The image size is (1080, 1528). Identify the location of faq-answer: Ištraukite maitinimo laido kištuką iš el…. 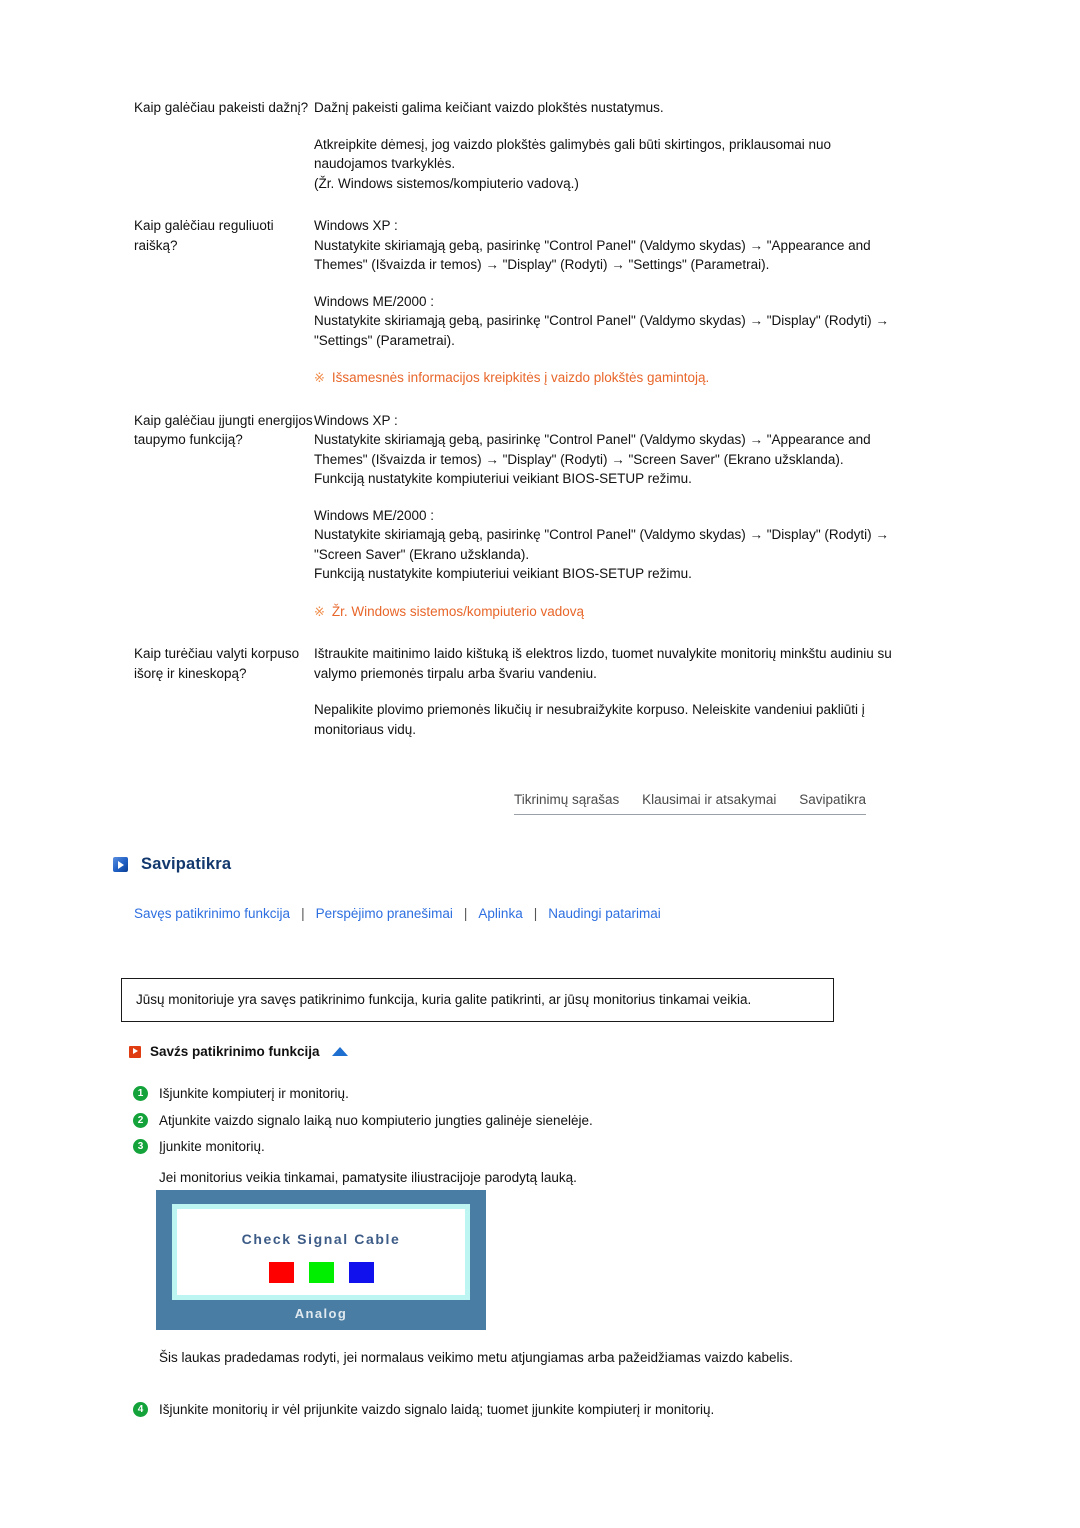
(604, 691).